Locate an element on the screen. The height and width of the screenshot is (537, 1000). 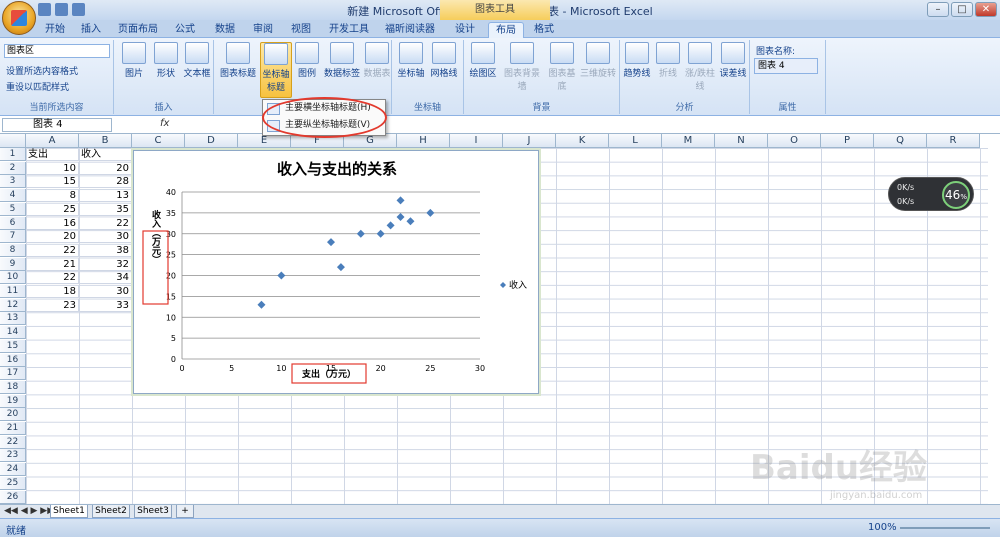
tab-page-layout: 页面布局 is located at coordinates (138, 30).